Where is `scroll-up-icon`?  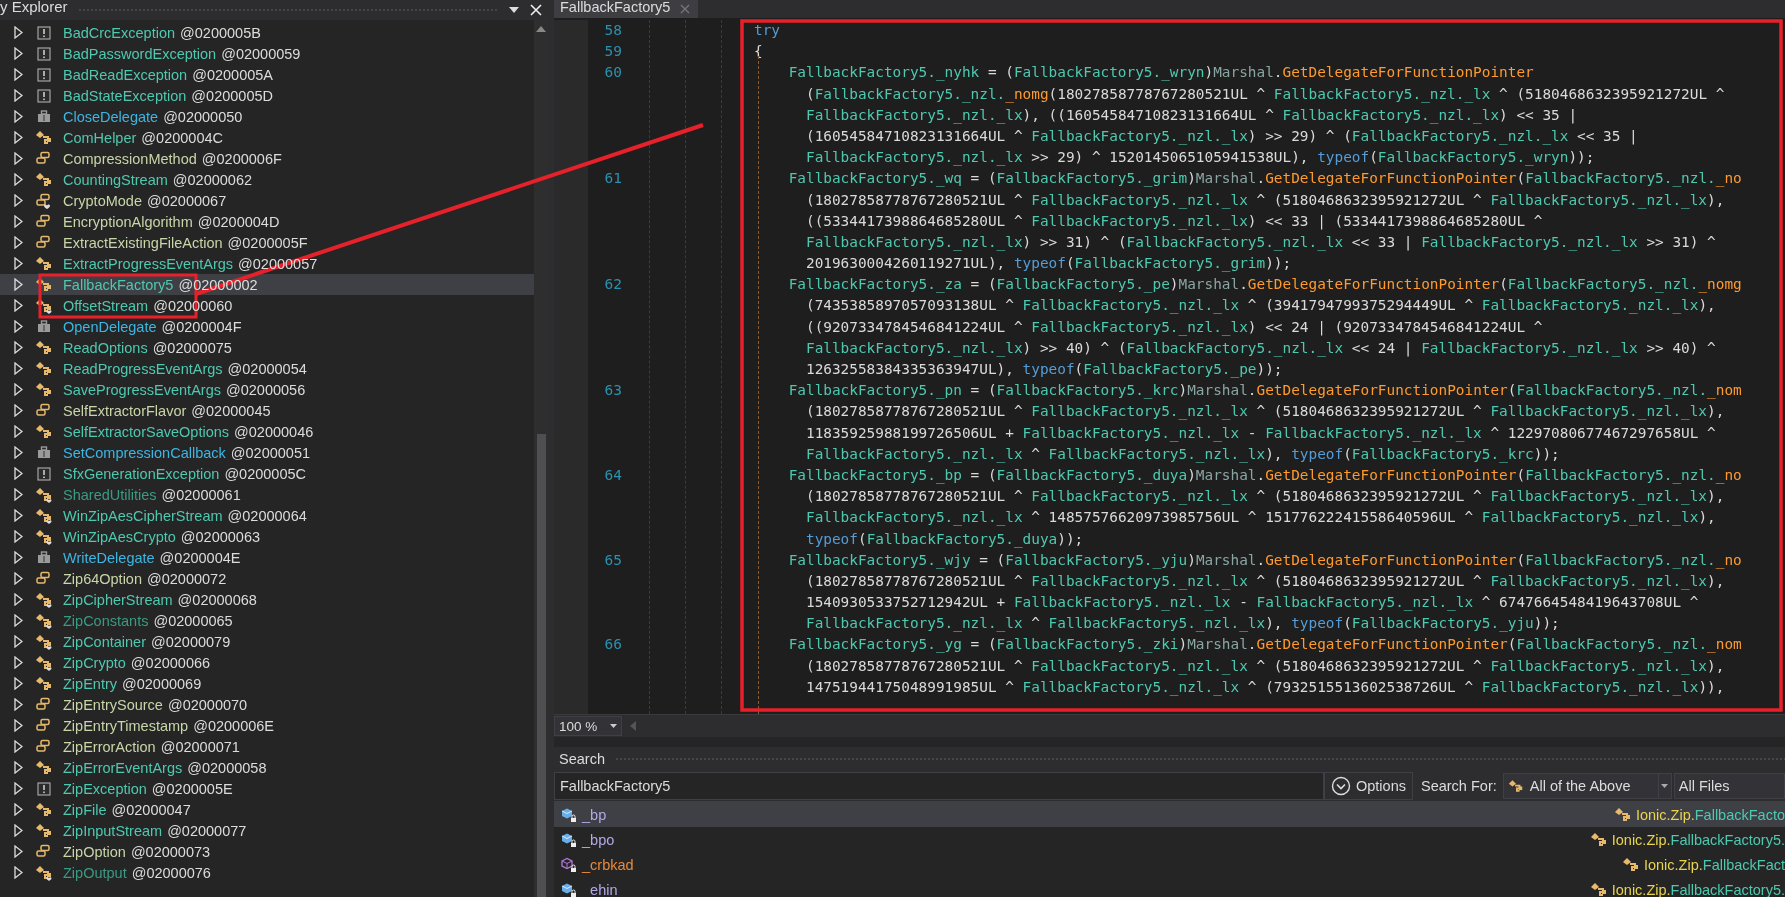
scroll-up-icon is located at coordinates (541, 29).